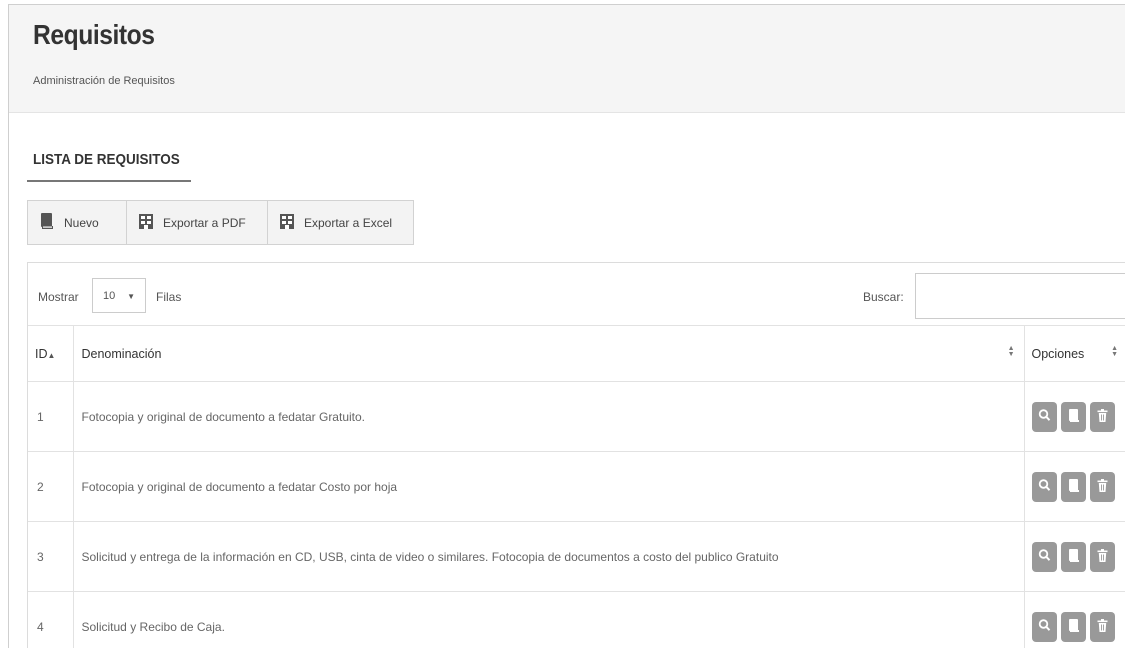  I want to click on column-header-id: ID▲, so click(51, 353).